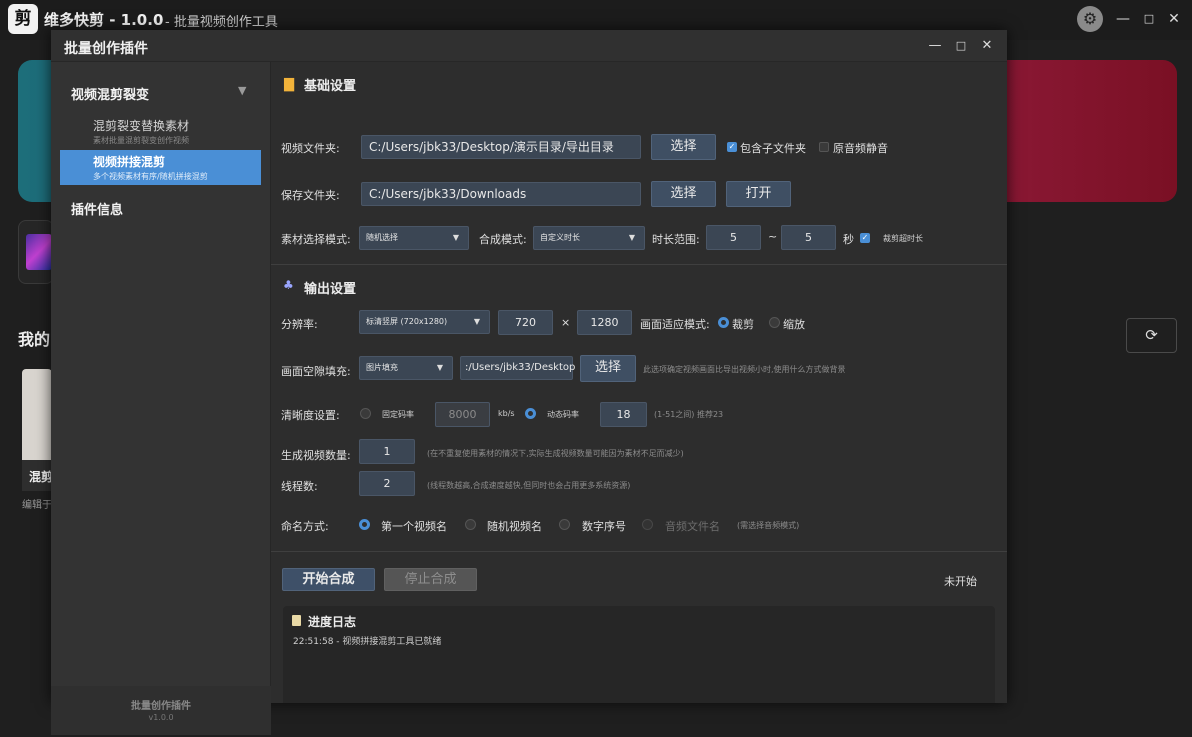  What do you see at coordinates (430, 579) in the screenshot?
I see `stop-compose-button: 停止合成` at bounding box center [430, 579].